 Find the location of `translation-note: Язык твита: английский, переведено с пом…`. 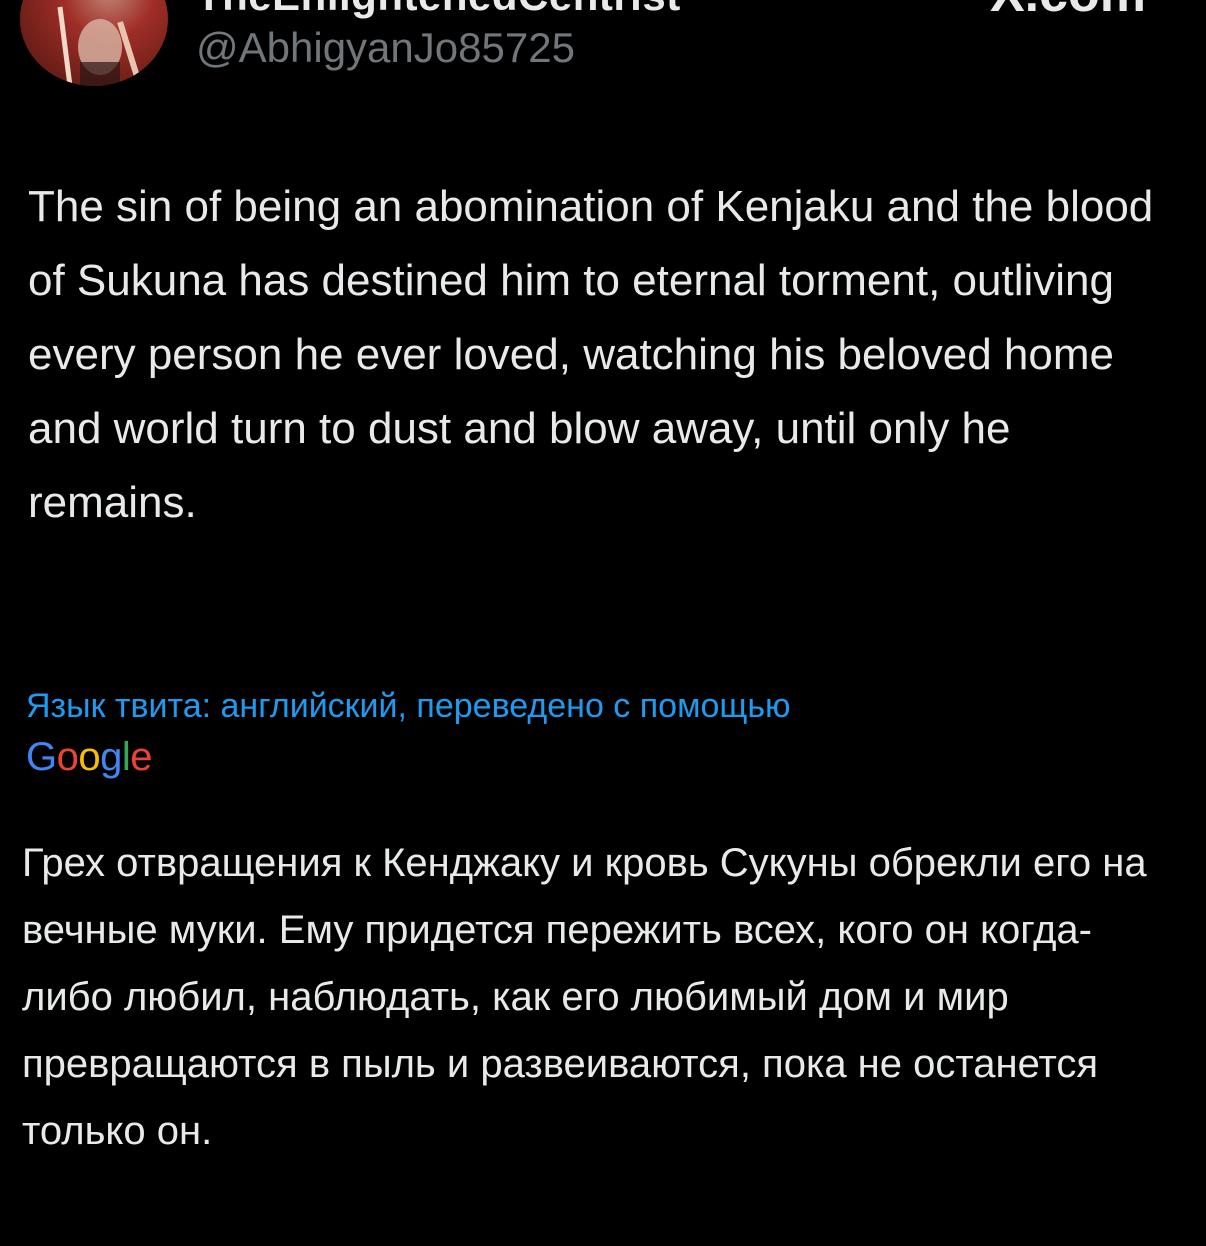

translation-note: Язык твита: английский, переведено с пом… is located at coordinates (601, 706).